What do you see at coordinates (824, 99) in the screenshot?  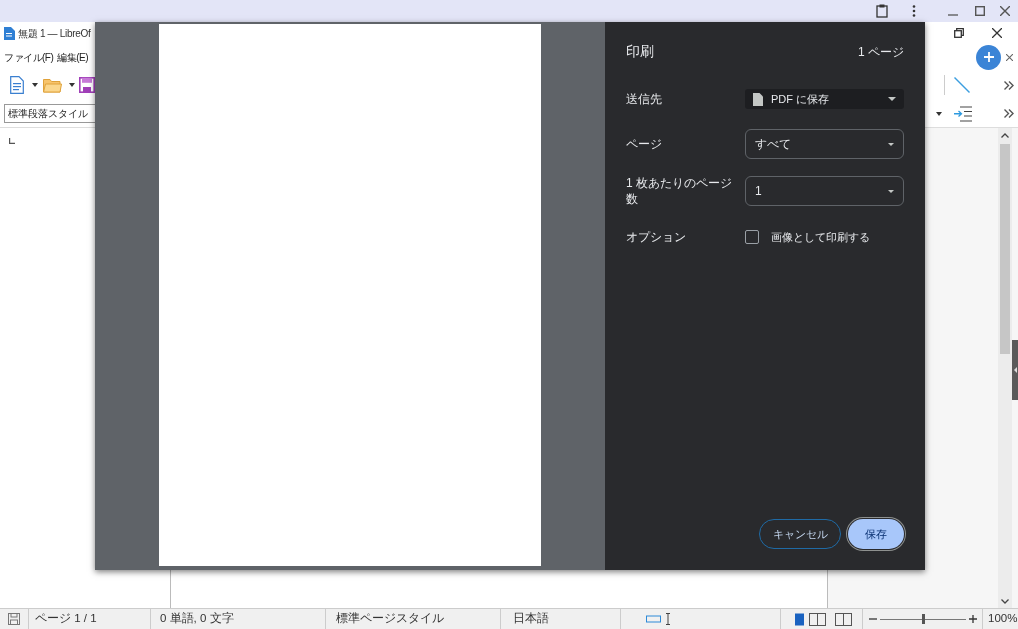 I see `destination-select: PDF に保存` at bounding box center [824, 99].